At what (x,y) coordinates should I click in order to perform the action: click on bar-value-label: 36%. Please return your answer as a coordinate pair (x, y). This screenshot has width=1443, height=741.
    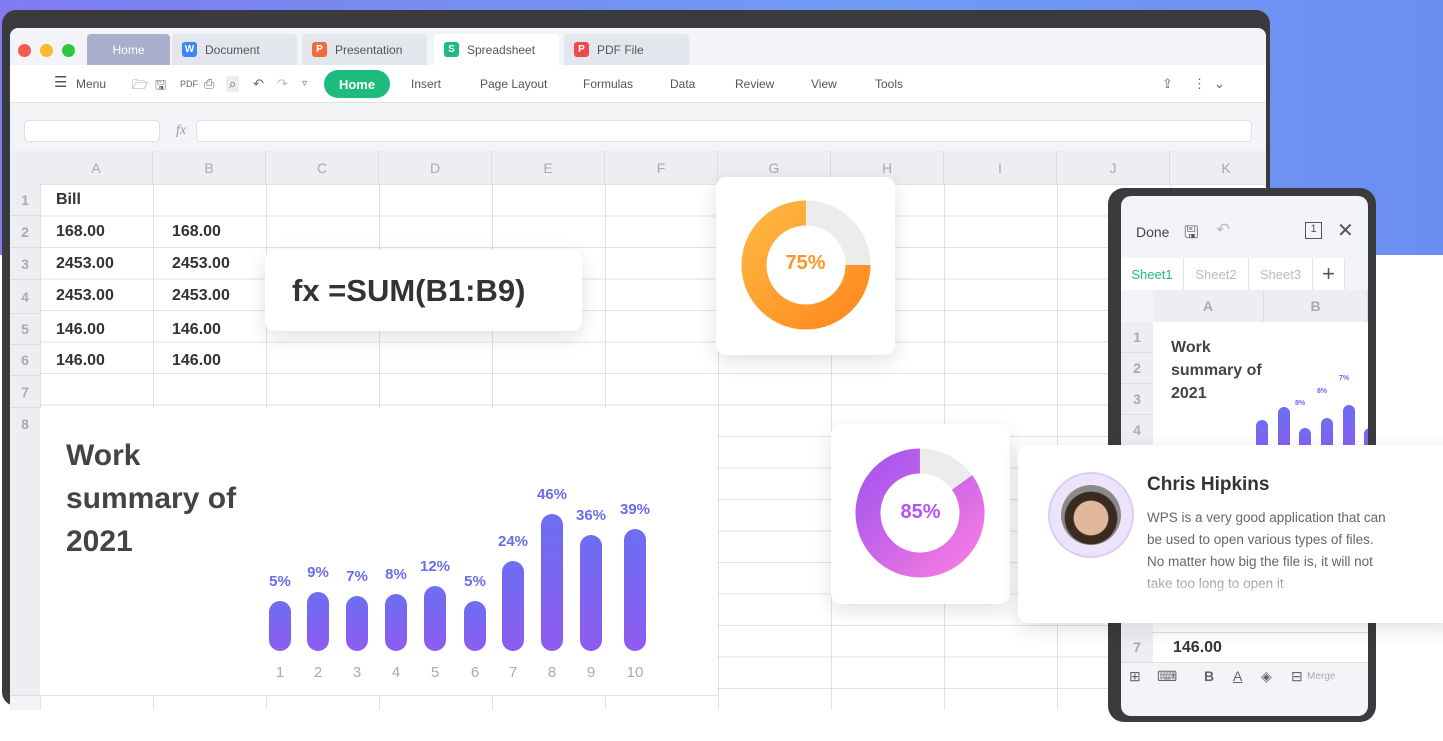
    Looking at the image, I should click on (591, 516).